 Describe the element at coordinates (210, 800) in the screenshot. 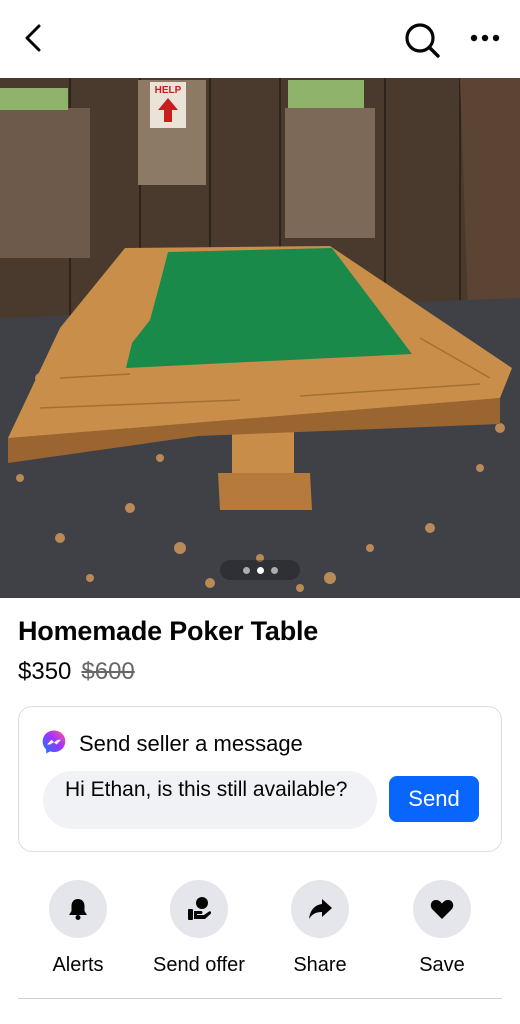

I see `message-input: Hi Ethan, is this still available?` at that location.